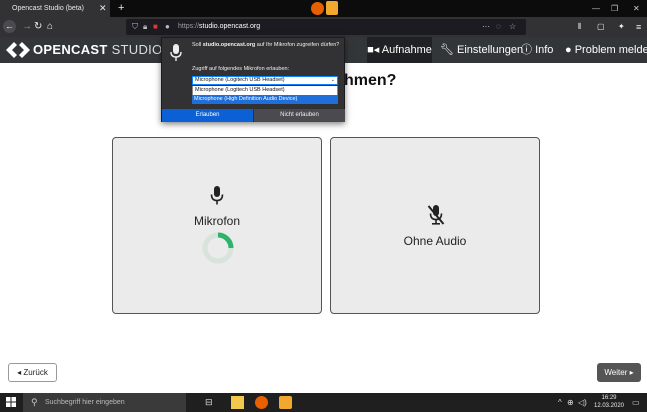 The height and width of the screenshot is (412, 647). What do you see at coordinates (560, 402) in the screenshot?
I see `tray-chevron-icon: ^` at bounding box center [560, 402].